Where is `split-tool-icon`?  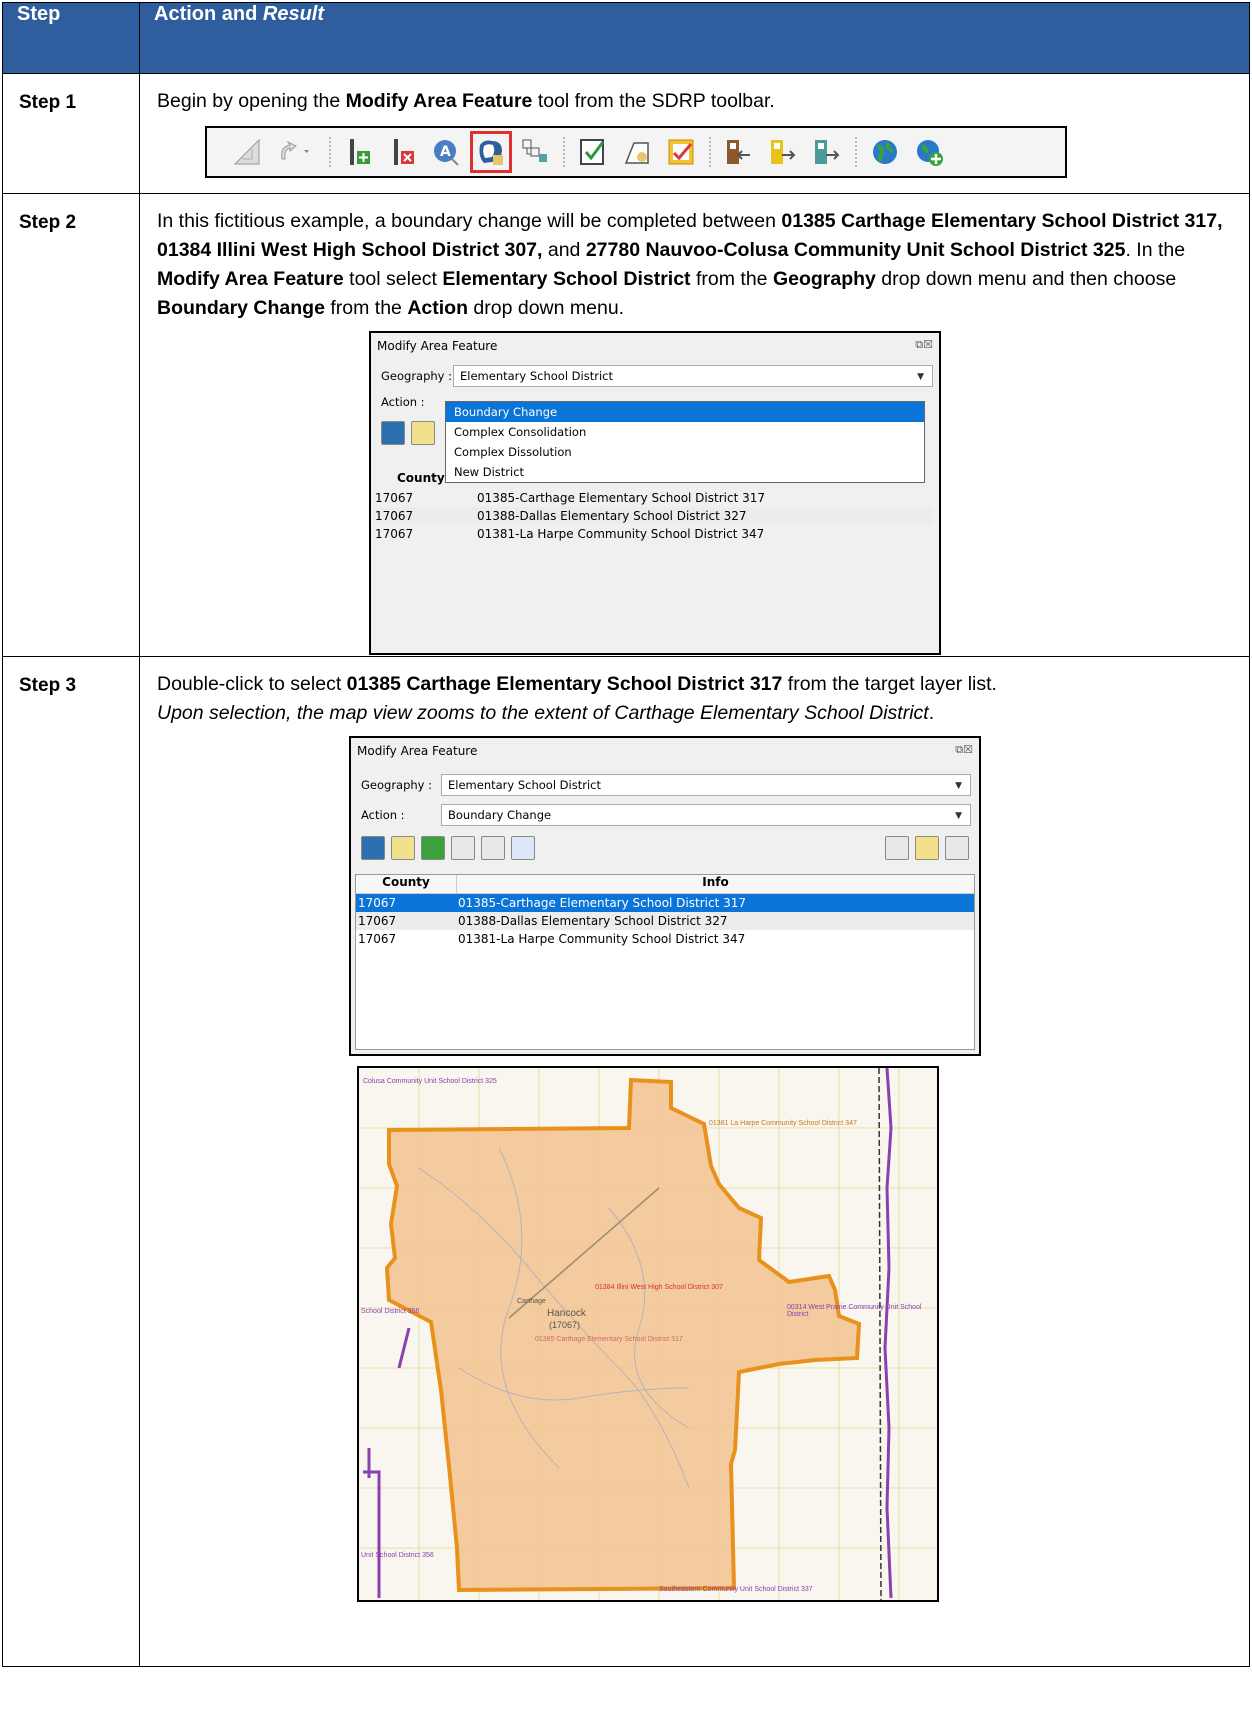 split-tool-icon is located at coordinates (535, 152).